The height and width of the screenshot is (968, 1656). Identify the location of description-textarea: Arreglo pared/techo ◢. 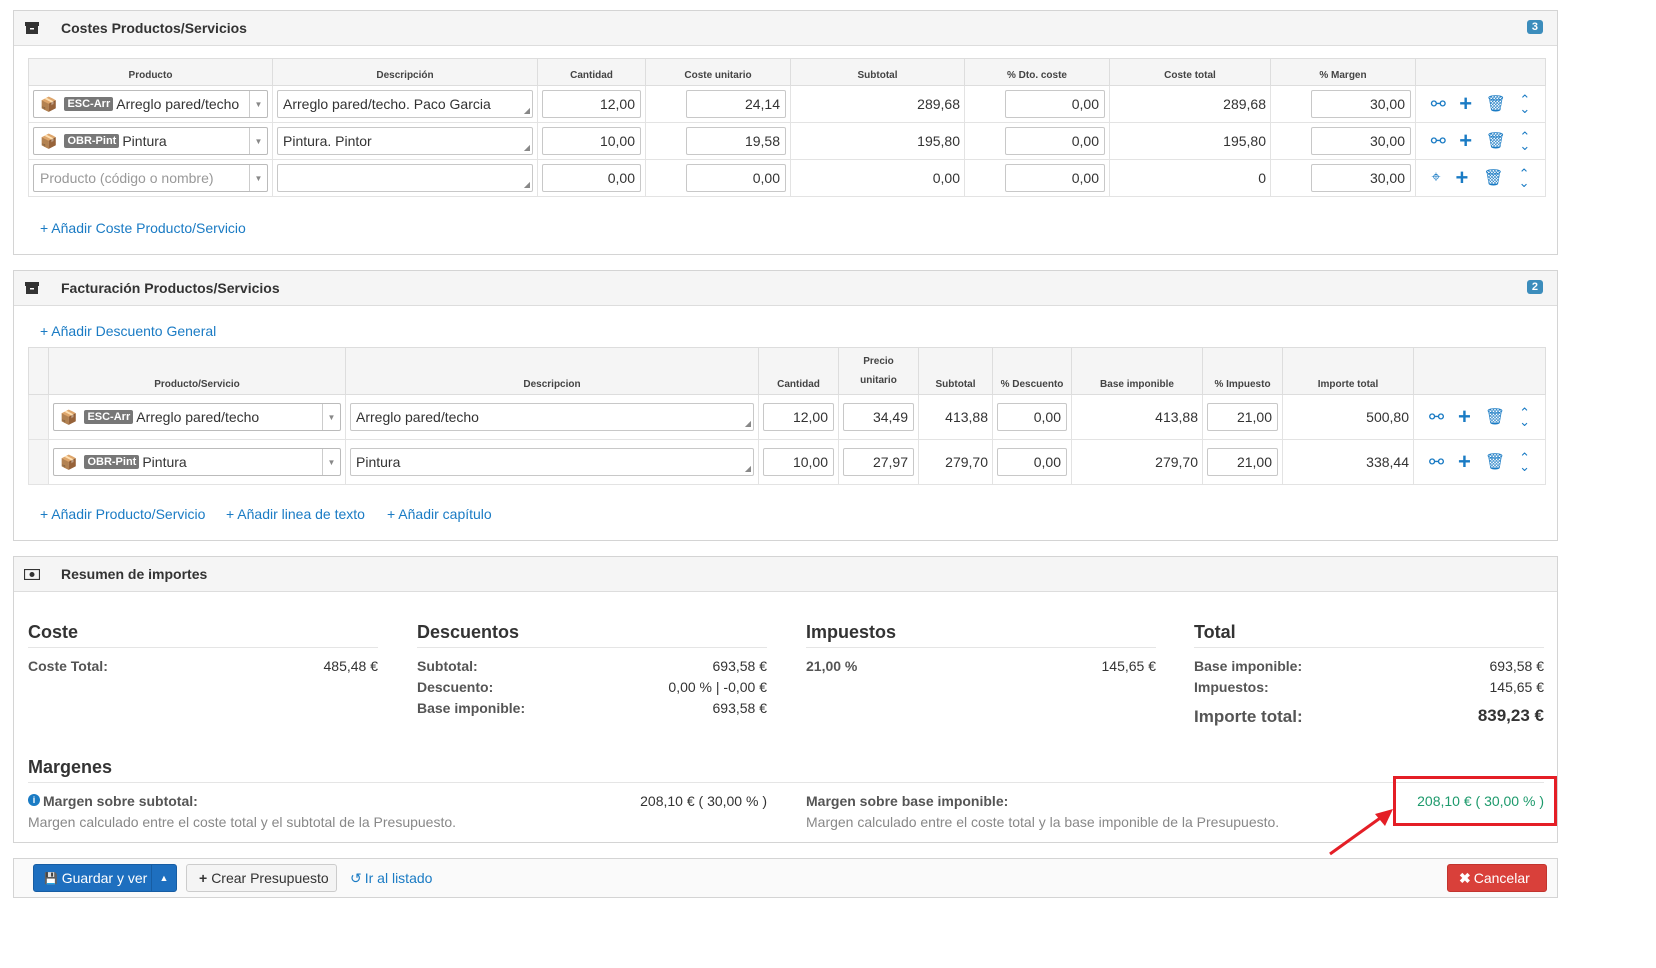
(552, 417).